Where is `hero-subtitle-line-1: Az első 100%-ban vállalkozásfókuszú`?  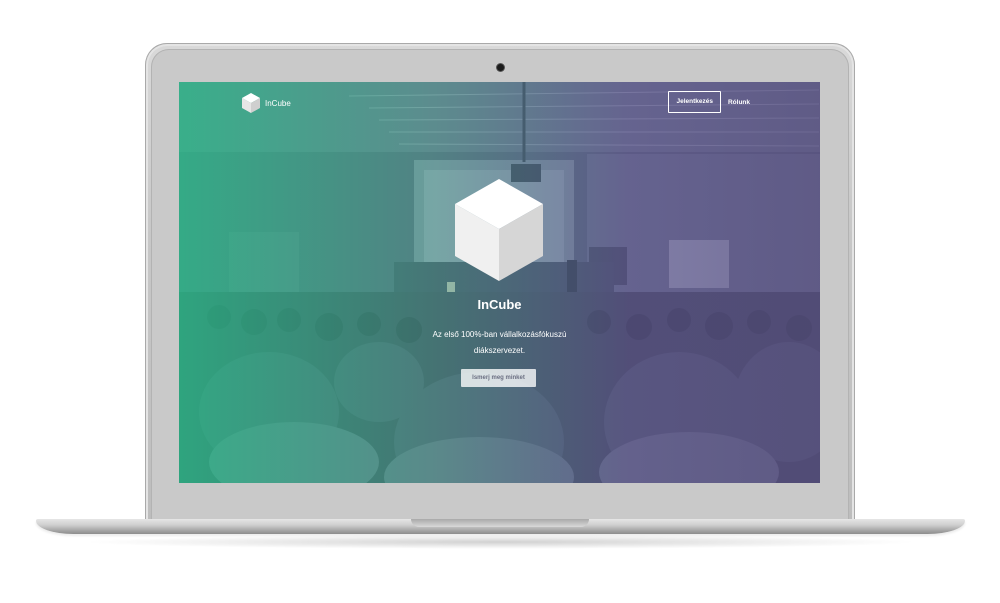 hero-subtitle-line-1: Az első 100%-ban vállalkozásfókuszú is located at coordinates (499, 334).